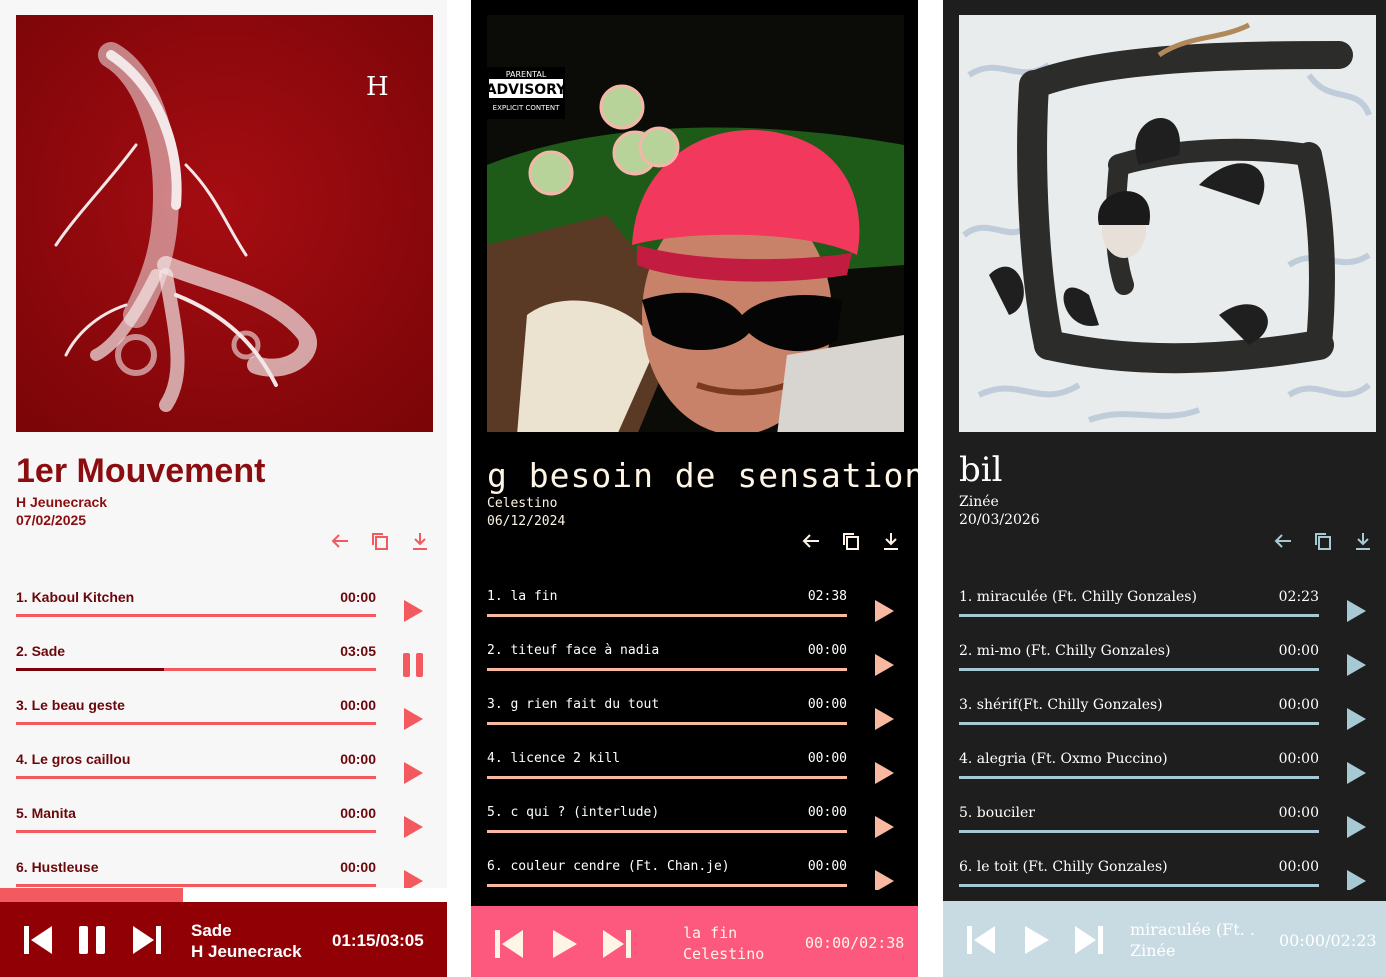 The width and height of the screenshot is (1386, 977). What do you see at coordinates (526, 74) in the screenshot?
I see `svg-text: PARENTAL` at bounding box center [526, 74].